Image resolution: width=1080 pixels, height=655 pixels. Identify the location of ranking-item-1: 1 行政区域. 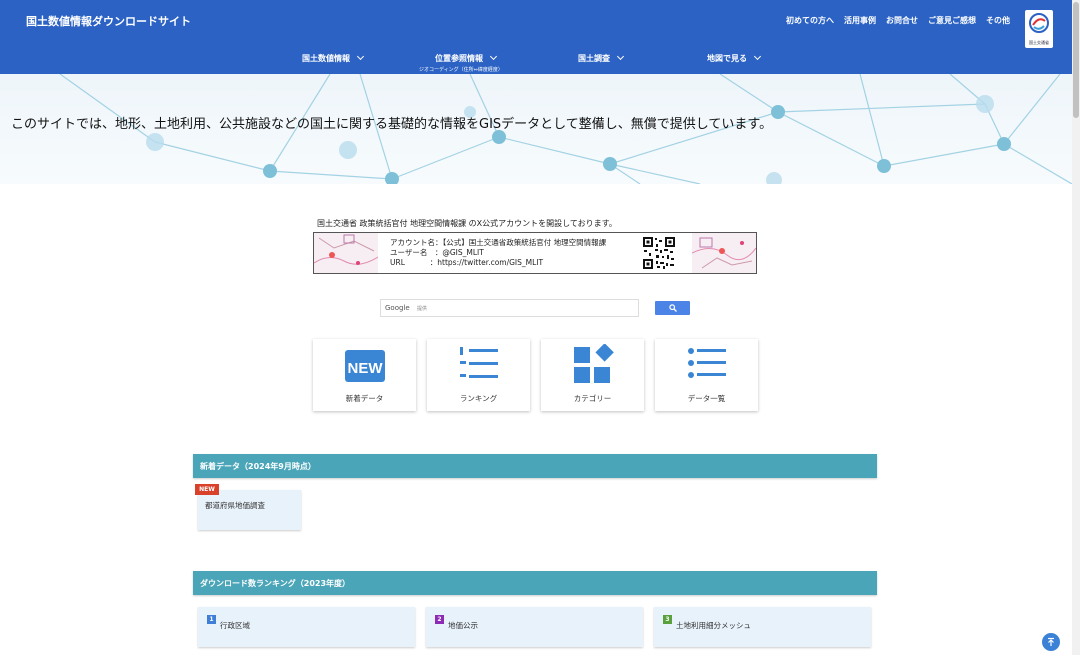
(306, 627).